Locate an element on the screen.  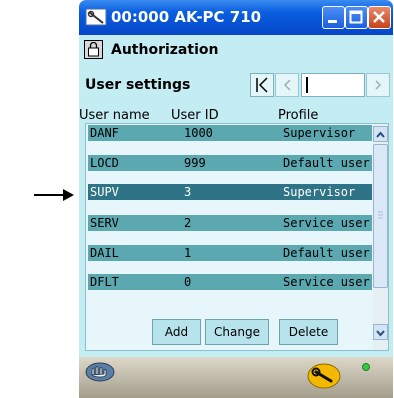
arrow-right-icon is located at coordinates (378, 85).